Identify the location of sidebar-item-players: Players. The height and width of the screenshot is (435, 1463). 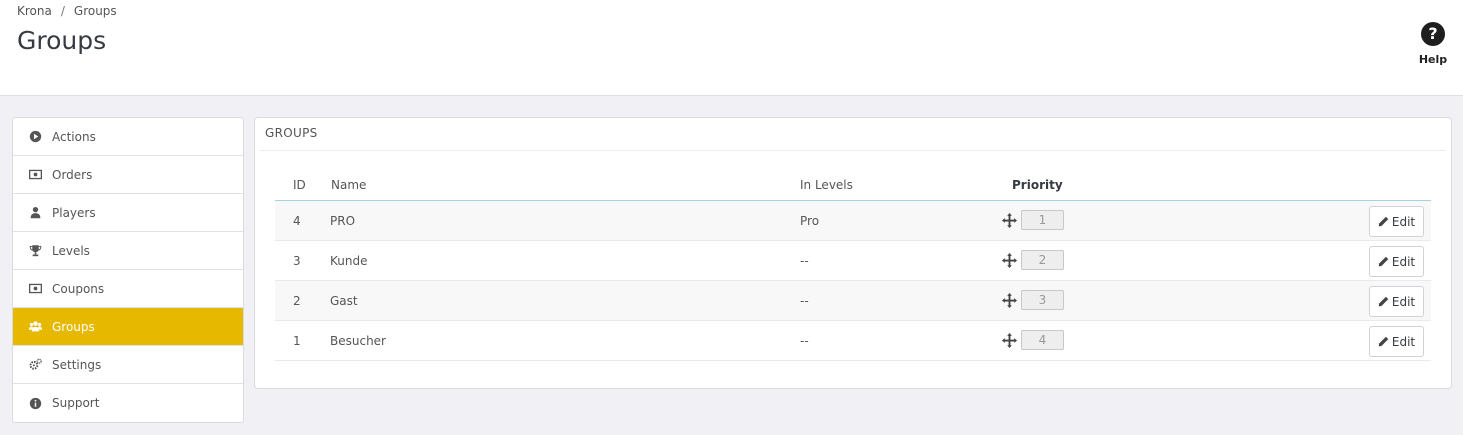
(128, 213).